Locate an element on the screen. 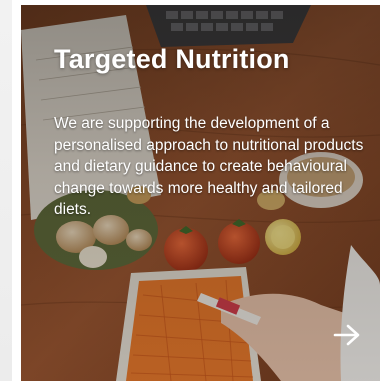 The height and width of the screenshot is (381, 380). card-arrow-button is located at coordinates (347, 335).